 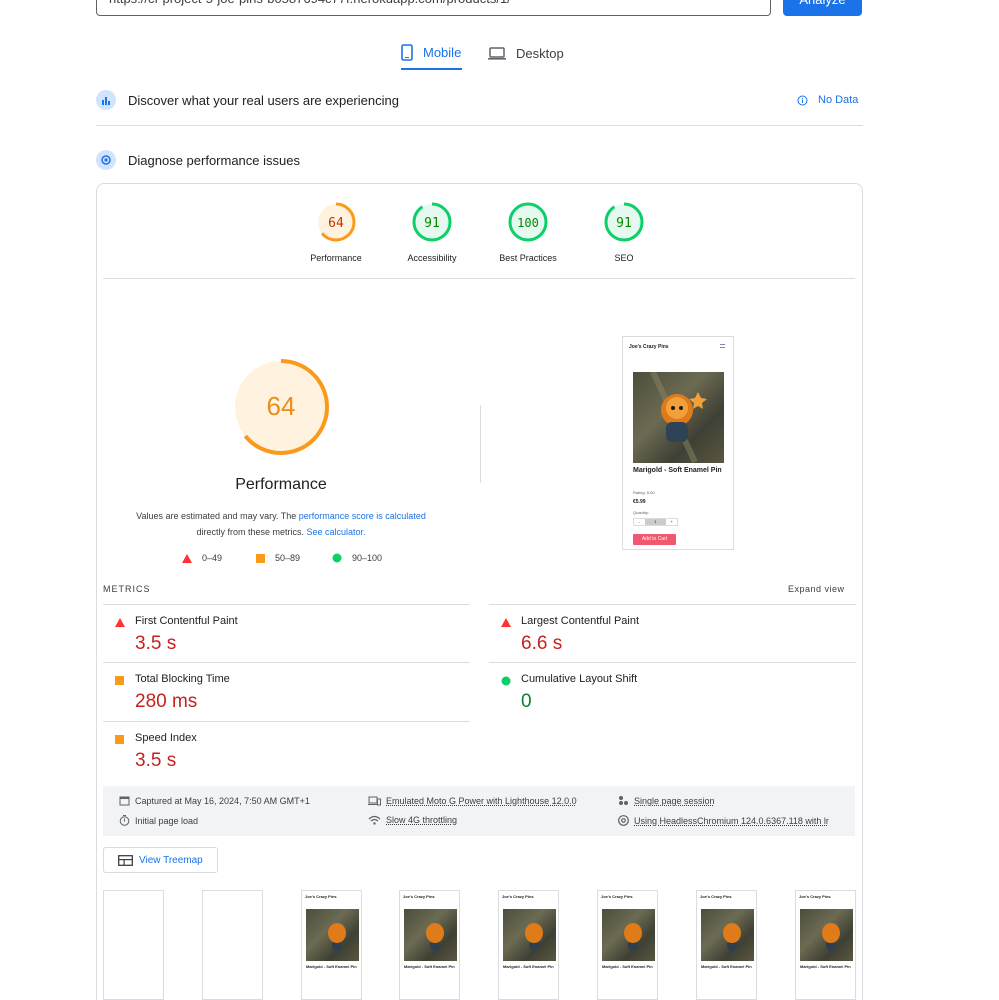 I want to click on score-calculated-link: performance score is calculated, so click(x=362, y=516).